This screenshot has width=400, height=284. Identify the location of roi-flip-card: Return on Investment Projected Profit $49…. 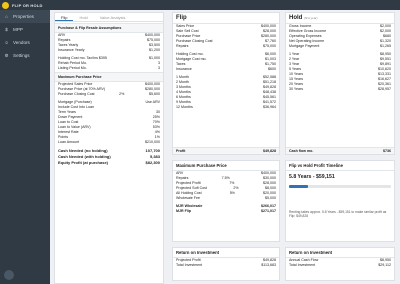
(226, 264).